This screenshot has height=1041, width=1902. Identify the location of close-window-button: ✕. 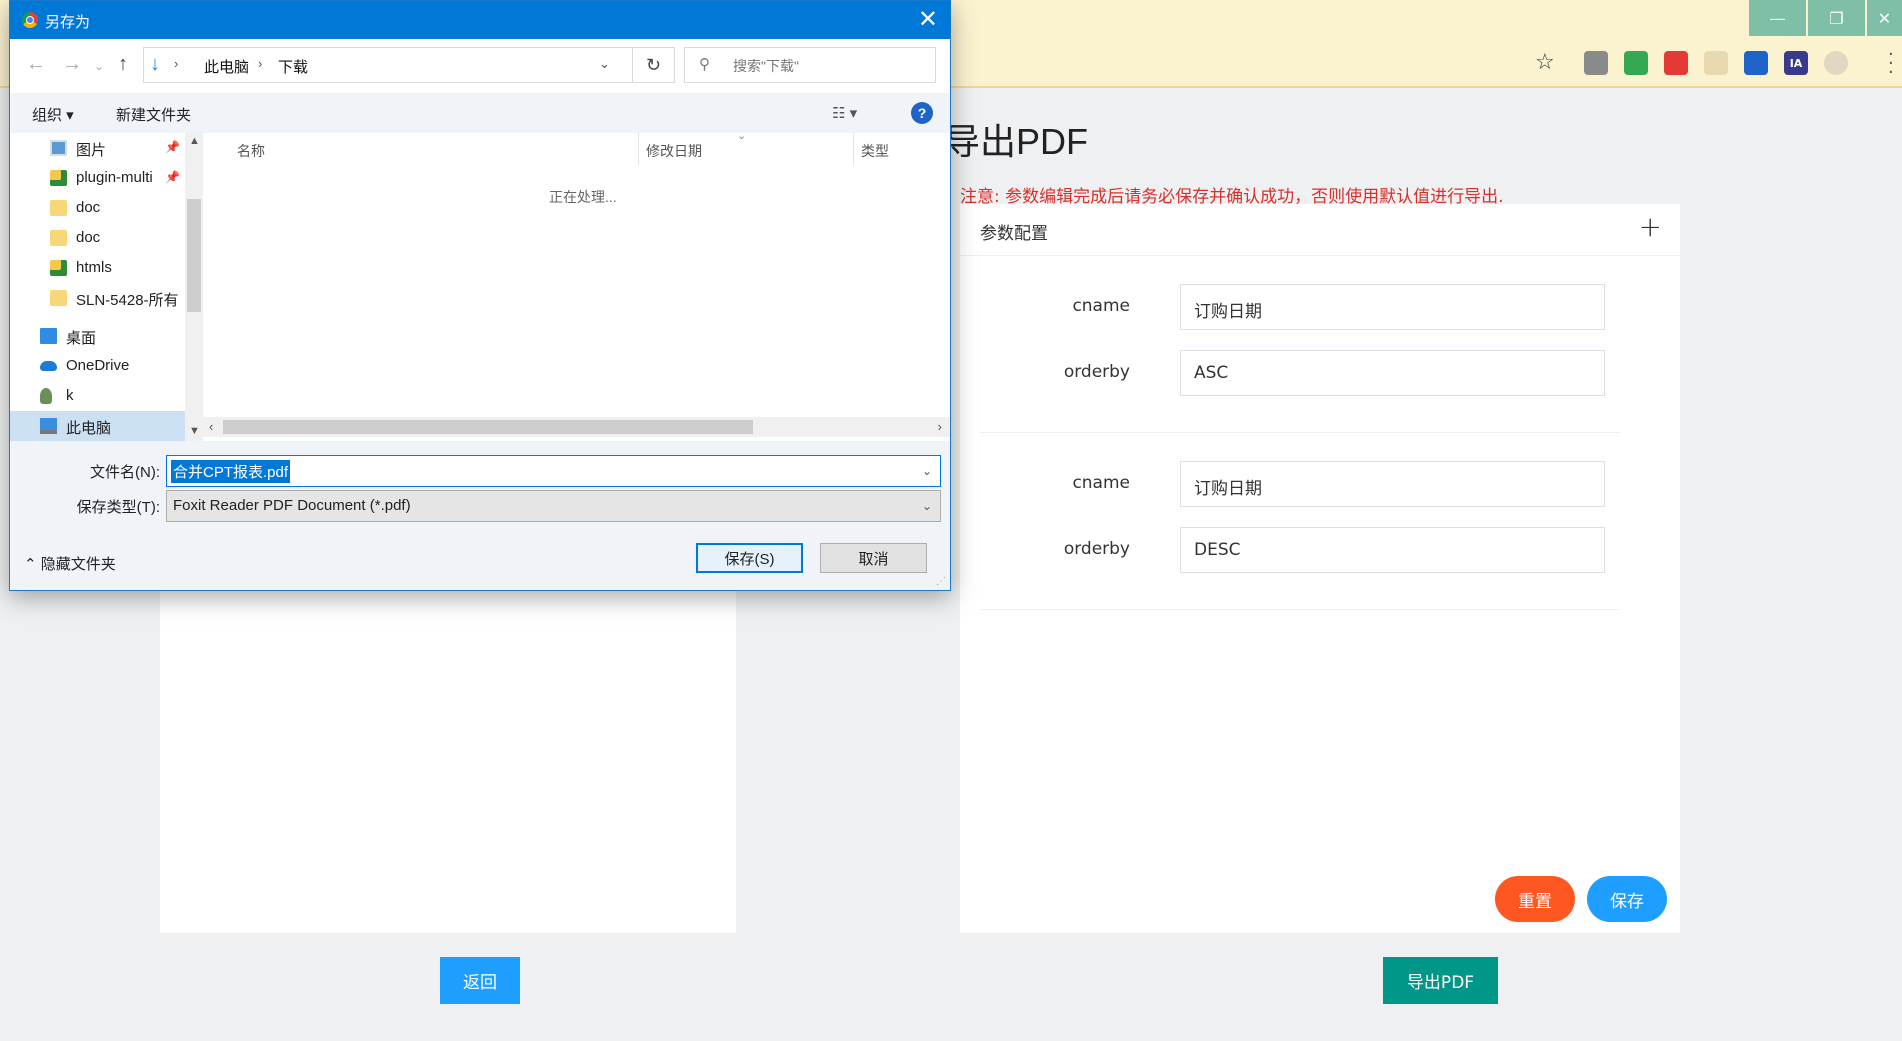
(1884, 18).